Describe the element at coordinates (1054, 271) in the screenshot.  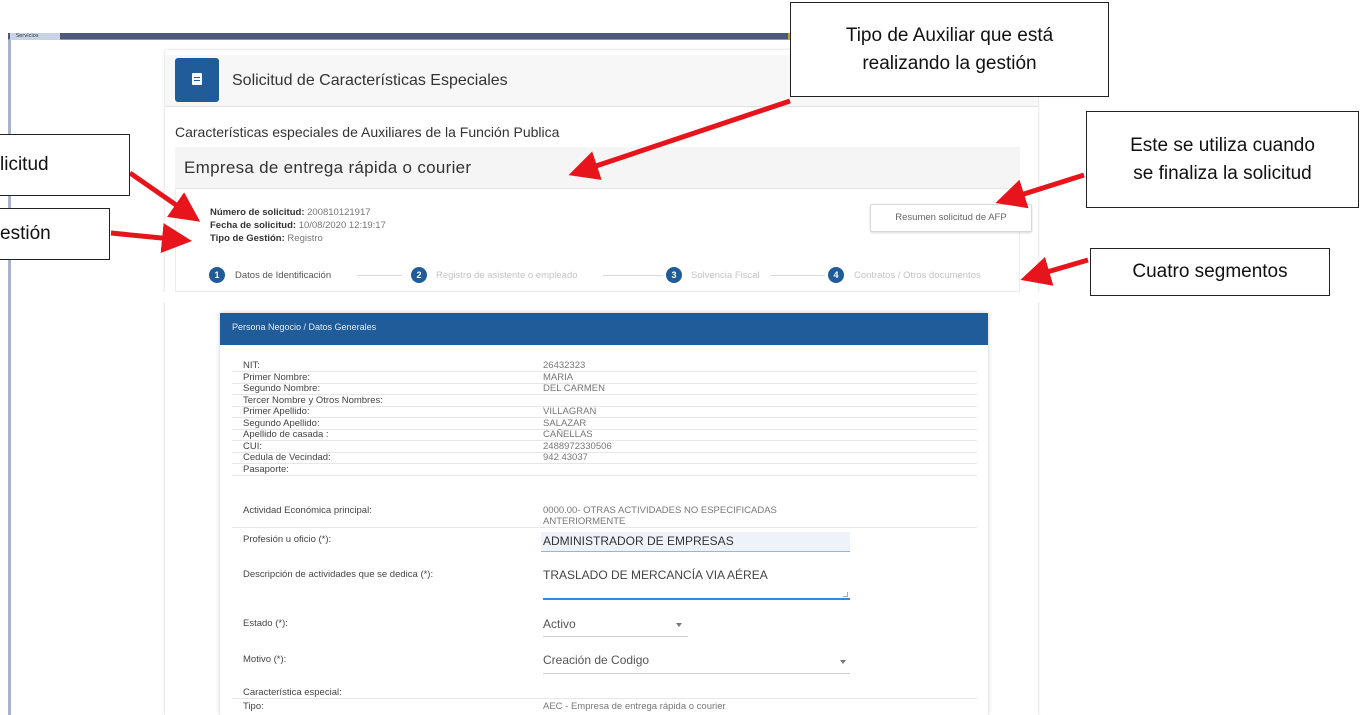
I see `arrow-to-fourth-step` at that location.